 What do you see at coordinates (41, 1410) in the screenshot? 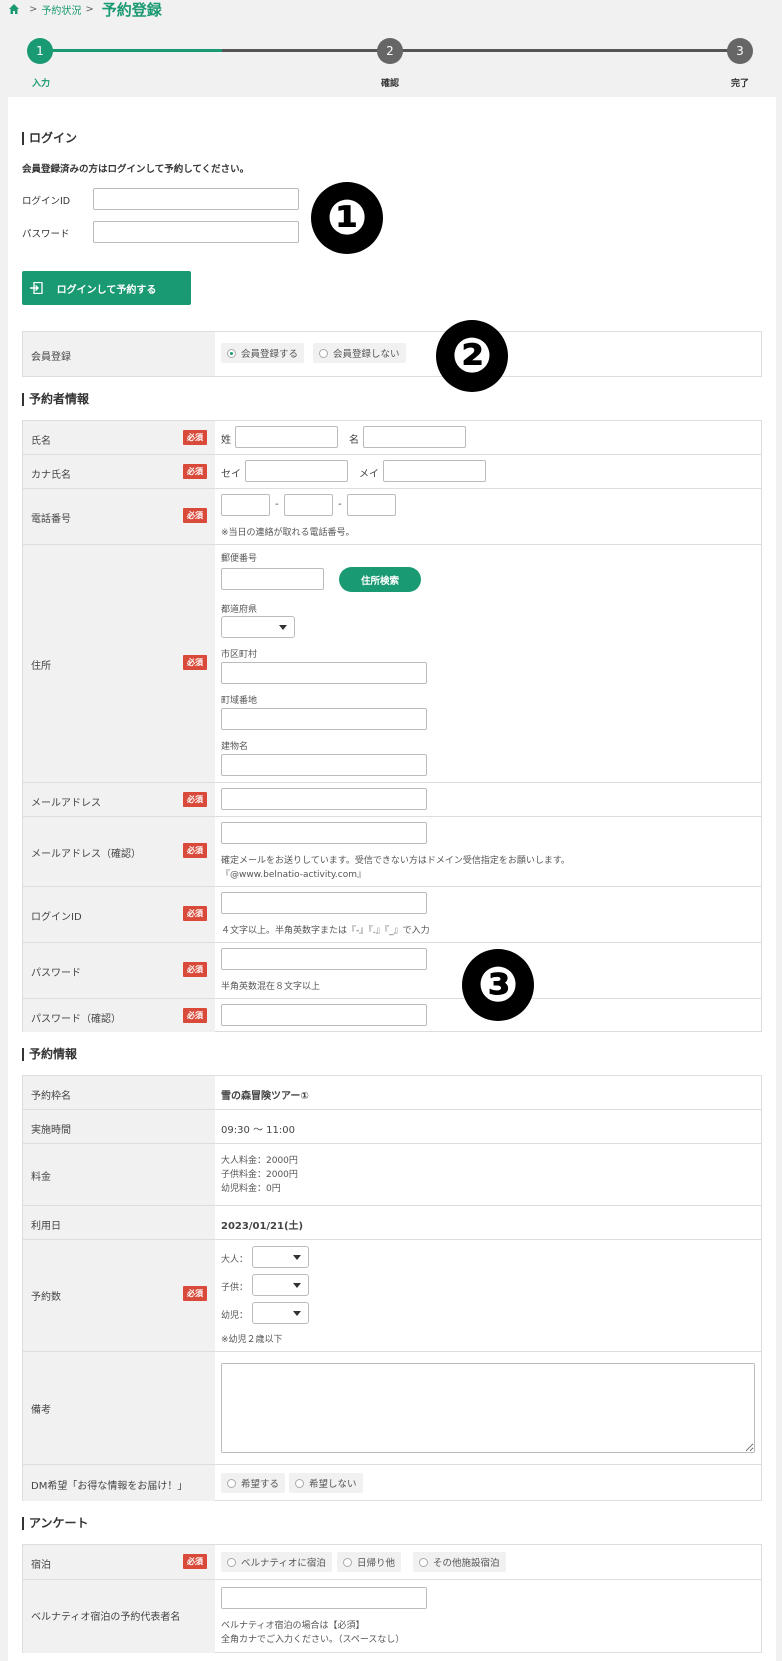
I see `remarks-label: 備考` at bounding box center [41, 1410].